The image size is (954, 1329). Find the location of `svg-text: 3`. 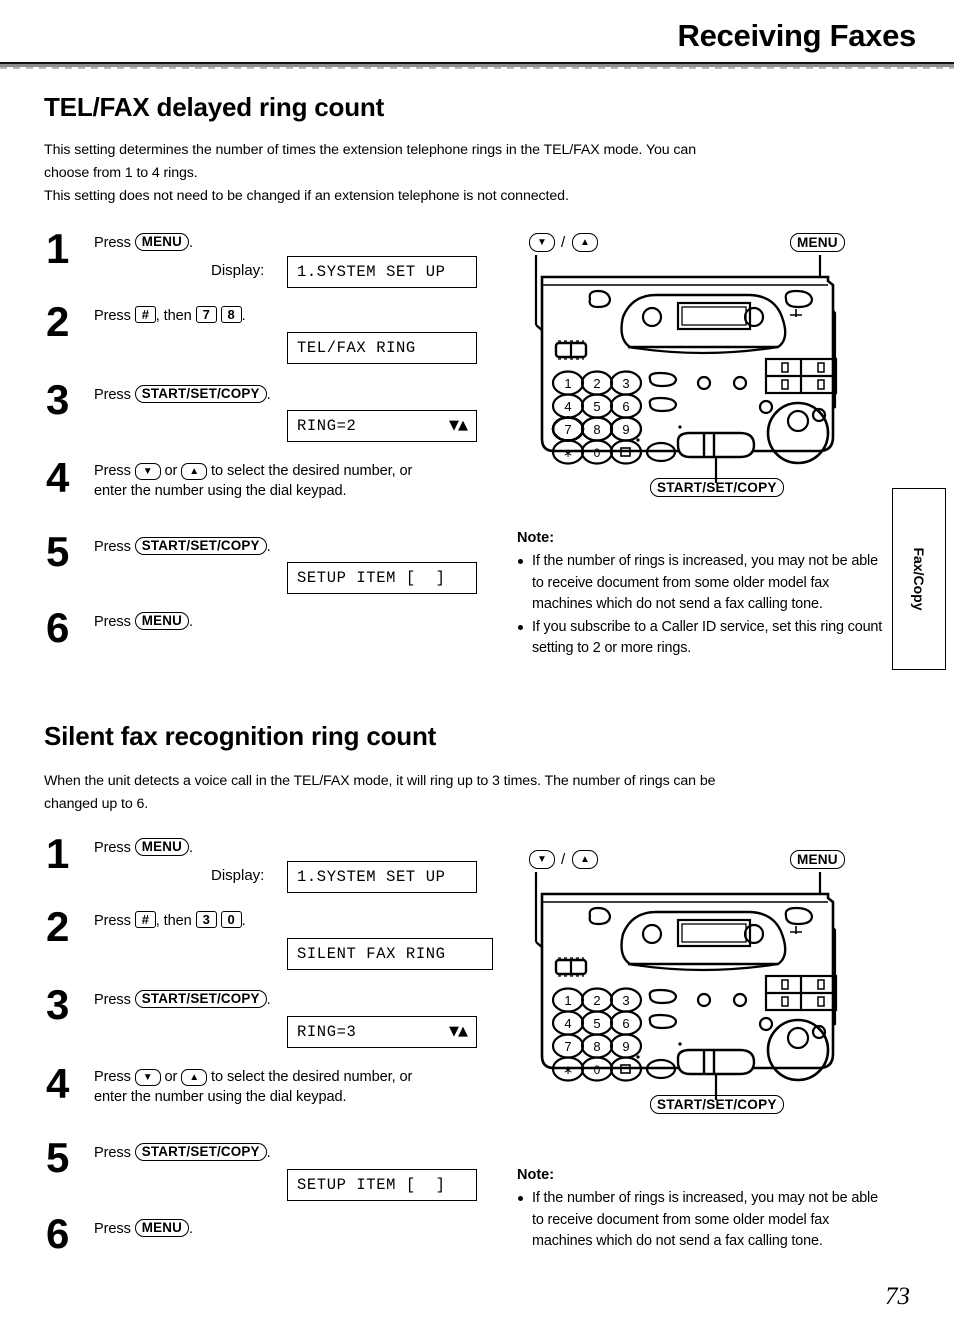

svg-text: 3 is located at coordinates (625, 1000).